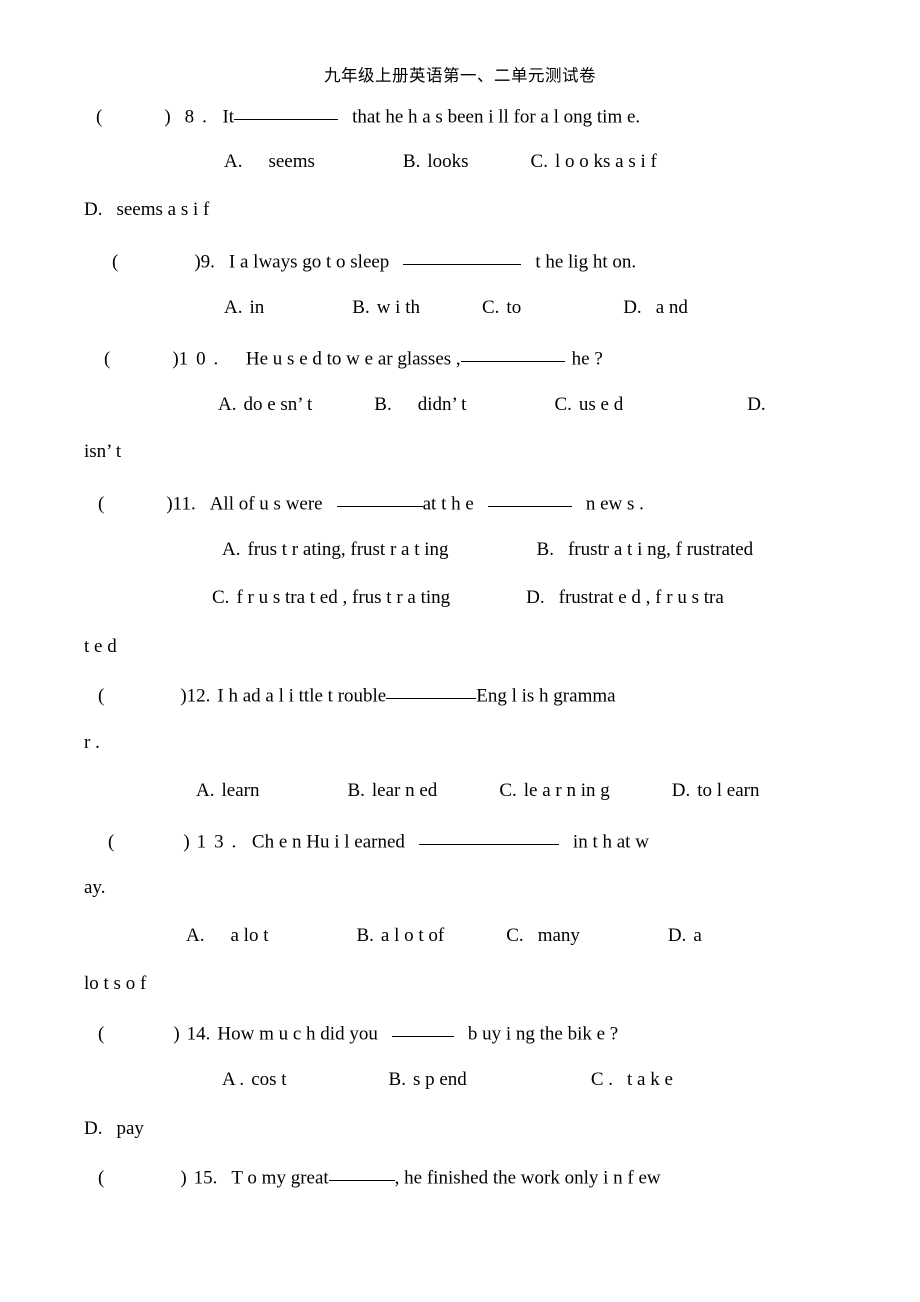 Image resolution: width=920 pixels, height=1302 pixels. What do you see at coordinates (610, 842) in the screenshot?
I see `q13-stem-after: in t h at w` at bounding box center [610, 842].